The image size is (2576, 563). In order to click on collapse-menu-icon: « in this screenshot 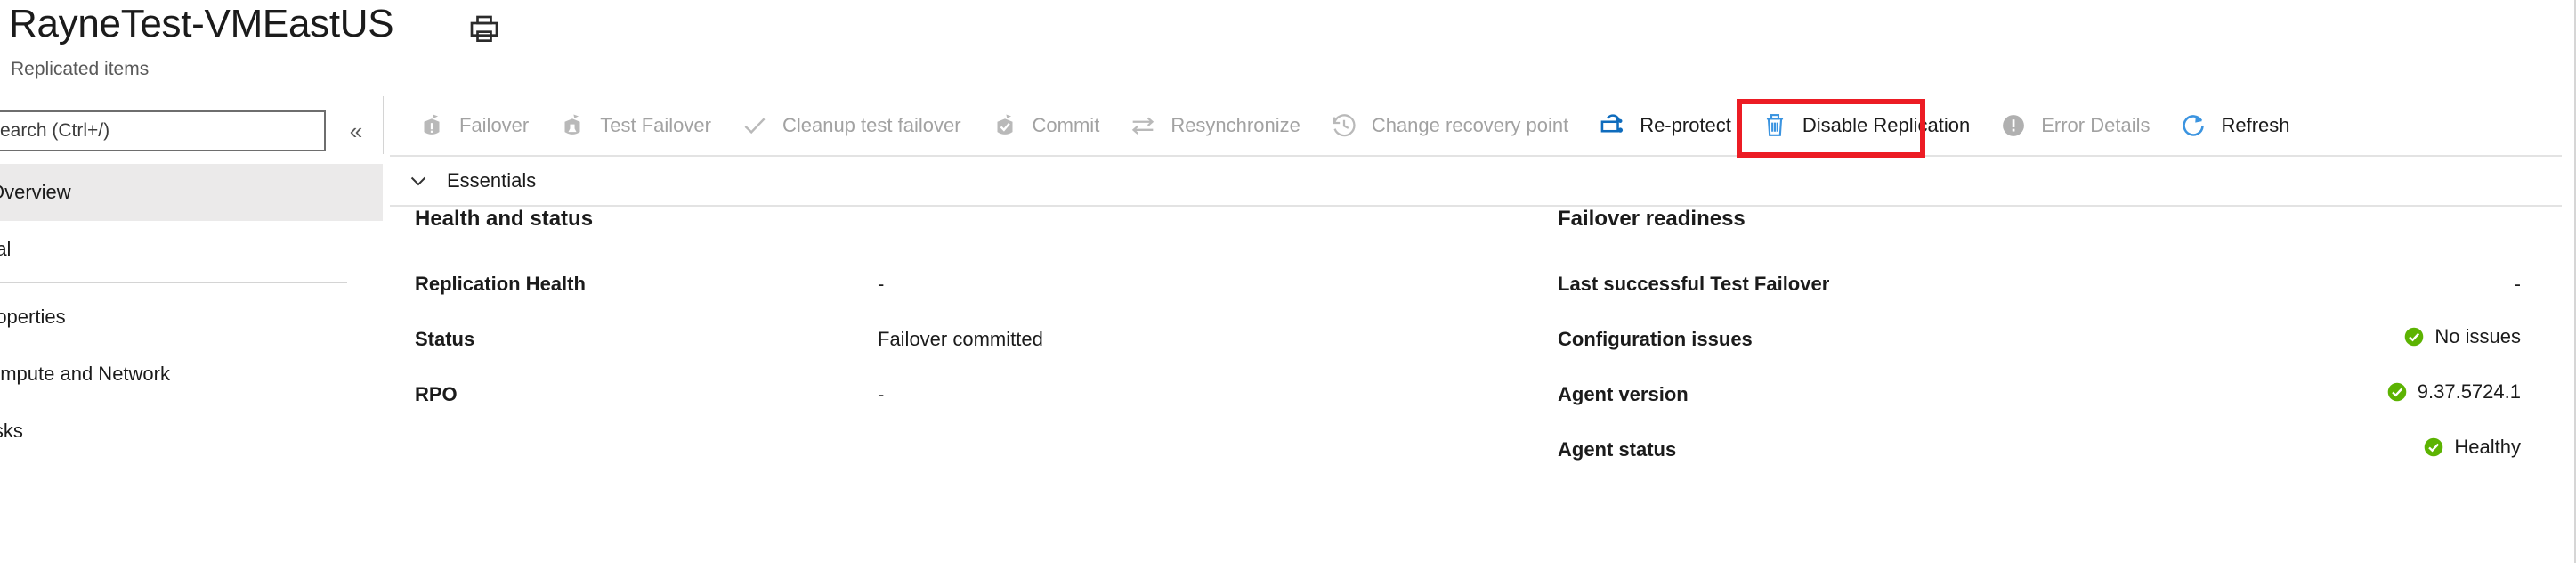, I will do `click(356, 131)`.